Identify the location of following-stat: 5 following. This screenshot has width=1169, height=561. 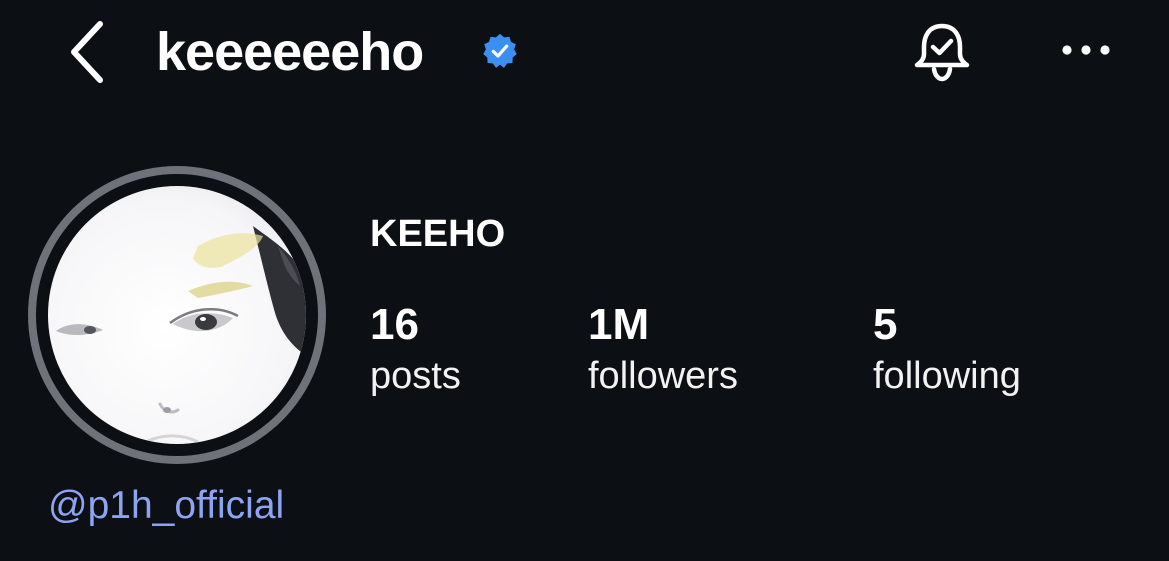
(947, 351).